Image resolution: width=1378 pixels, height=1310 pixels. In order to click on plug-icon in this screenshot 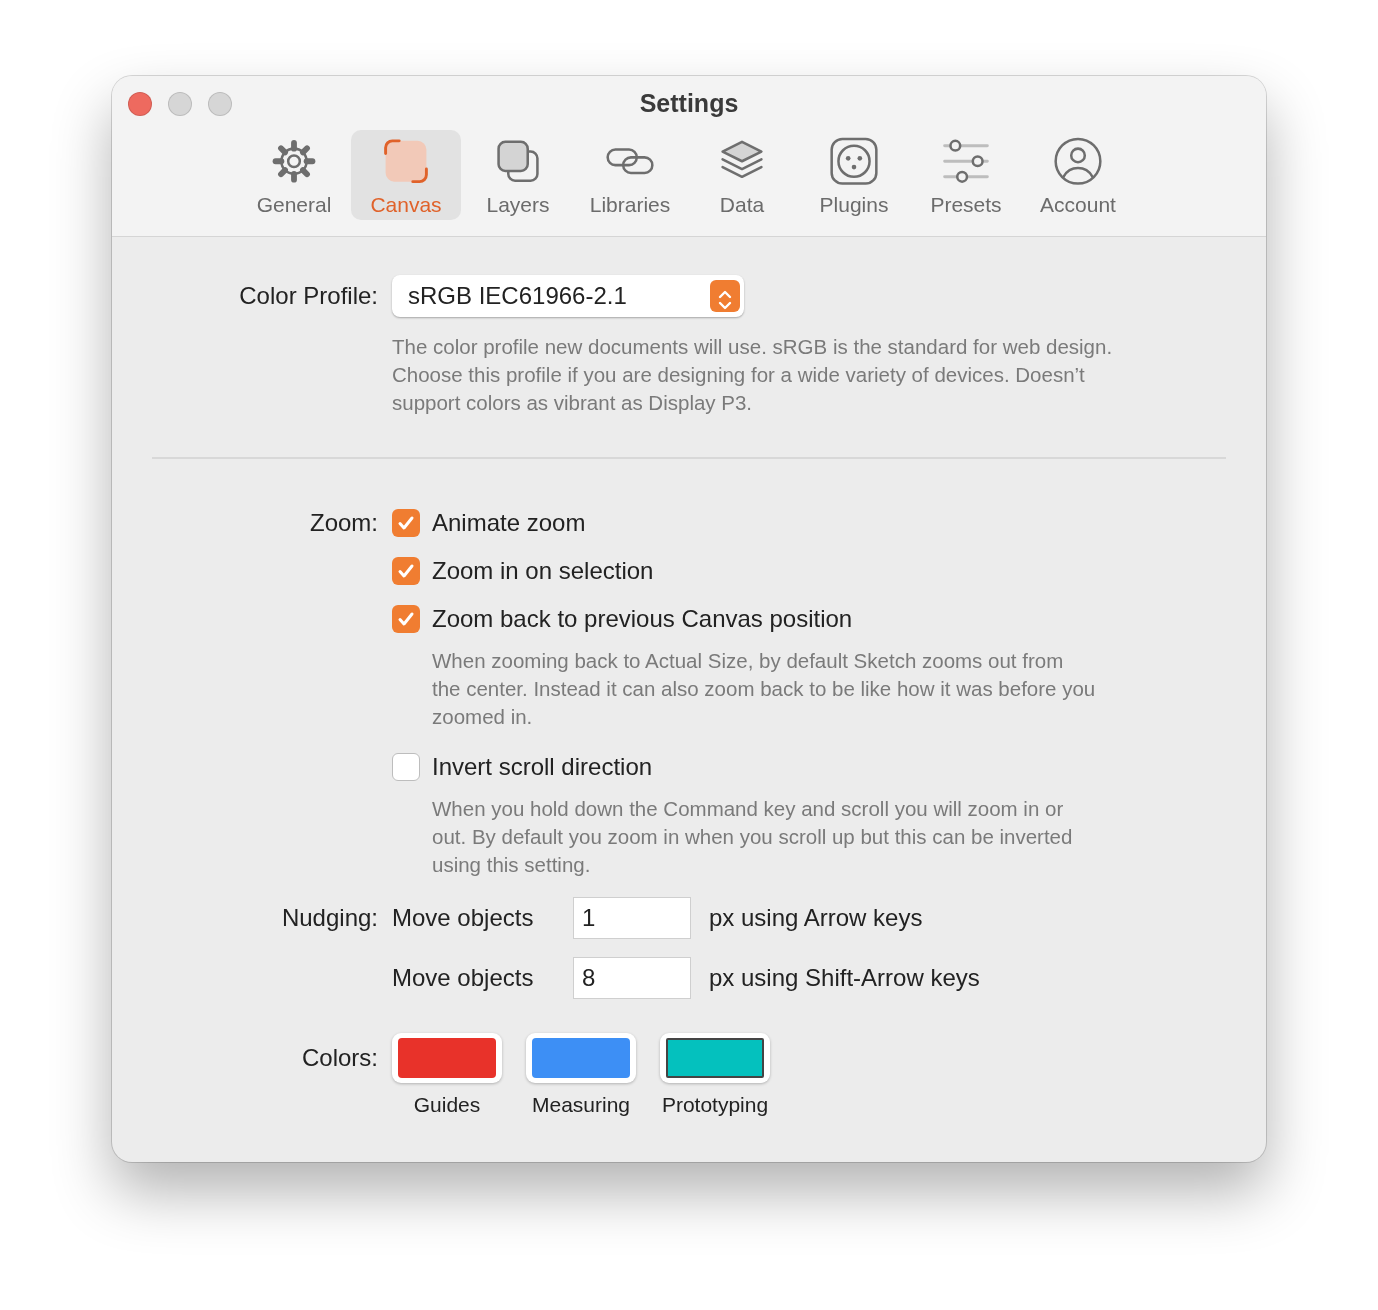, I will do `click(854, 161)`.